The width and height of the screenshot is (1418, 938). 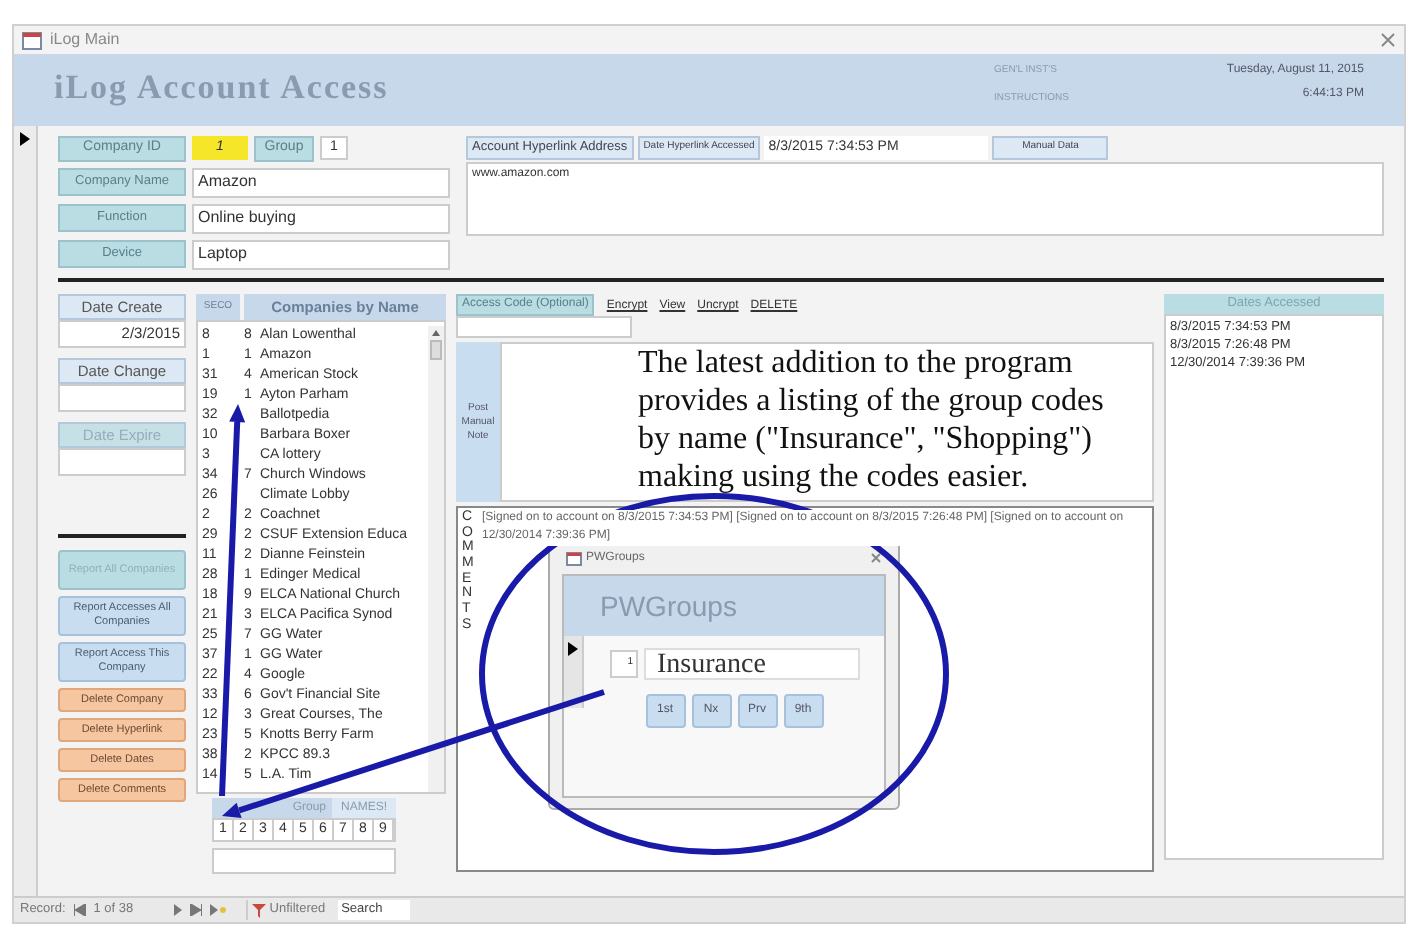 I want to click on field-value: Online buying, so click(x=321, y=218).